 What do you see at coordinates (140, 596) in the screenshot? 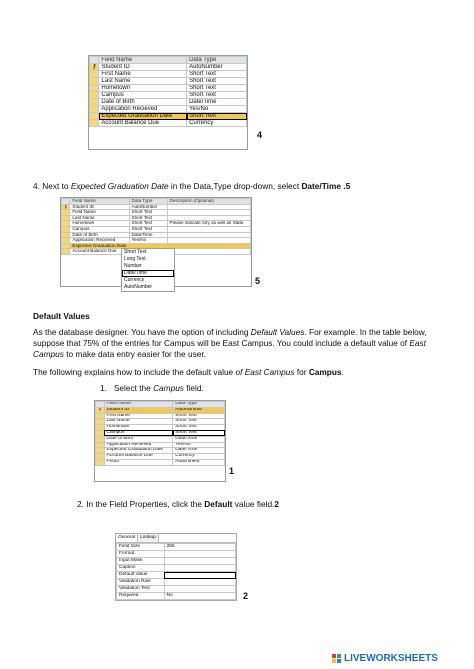
I see `property-label: Required` at bounding box center [140, 596].